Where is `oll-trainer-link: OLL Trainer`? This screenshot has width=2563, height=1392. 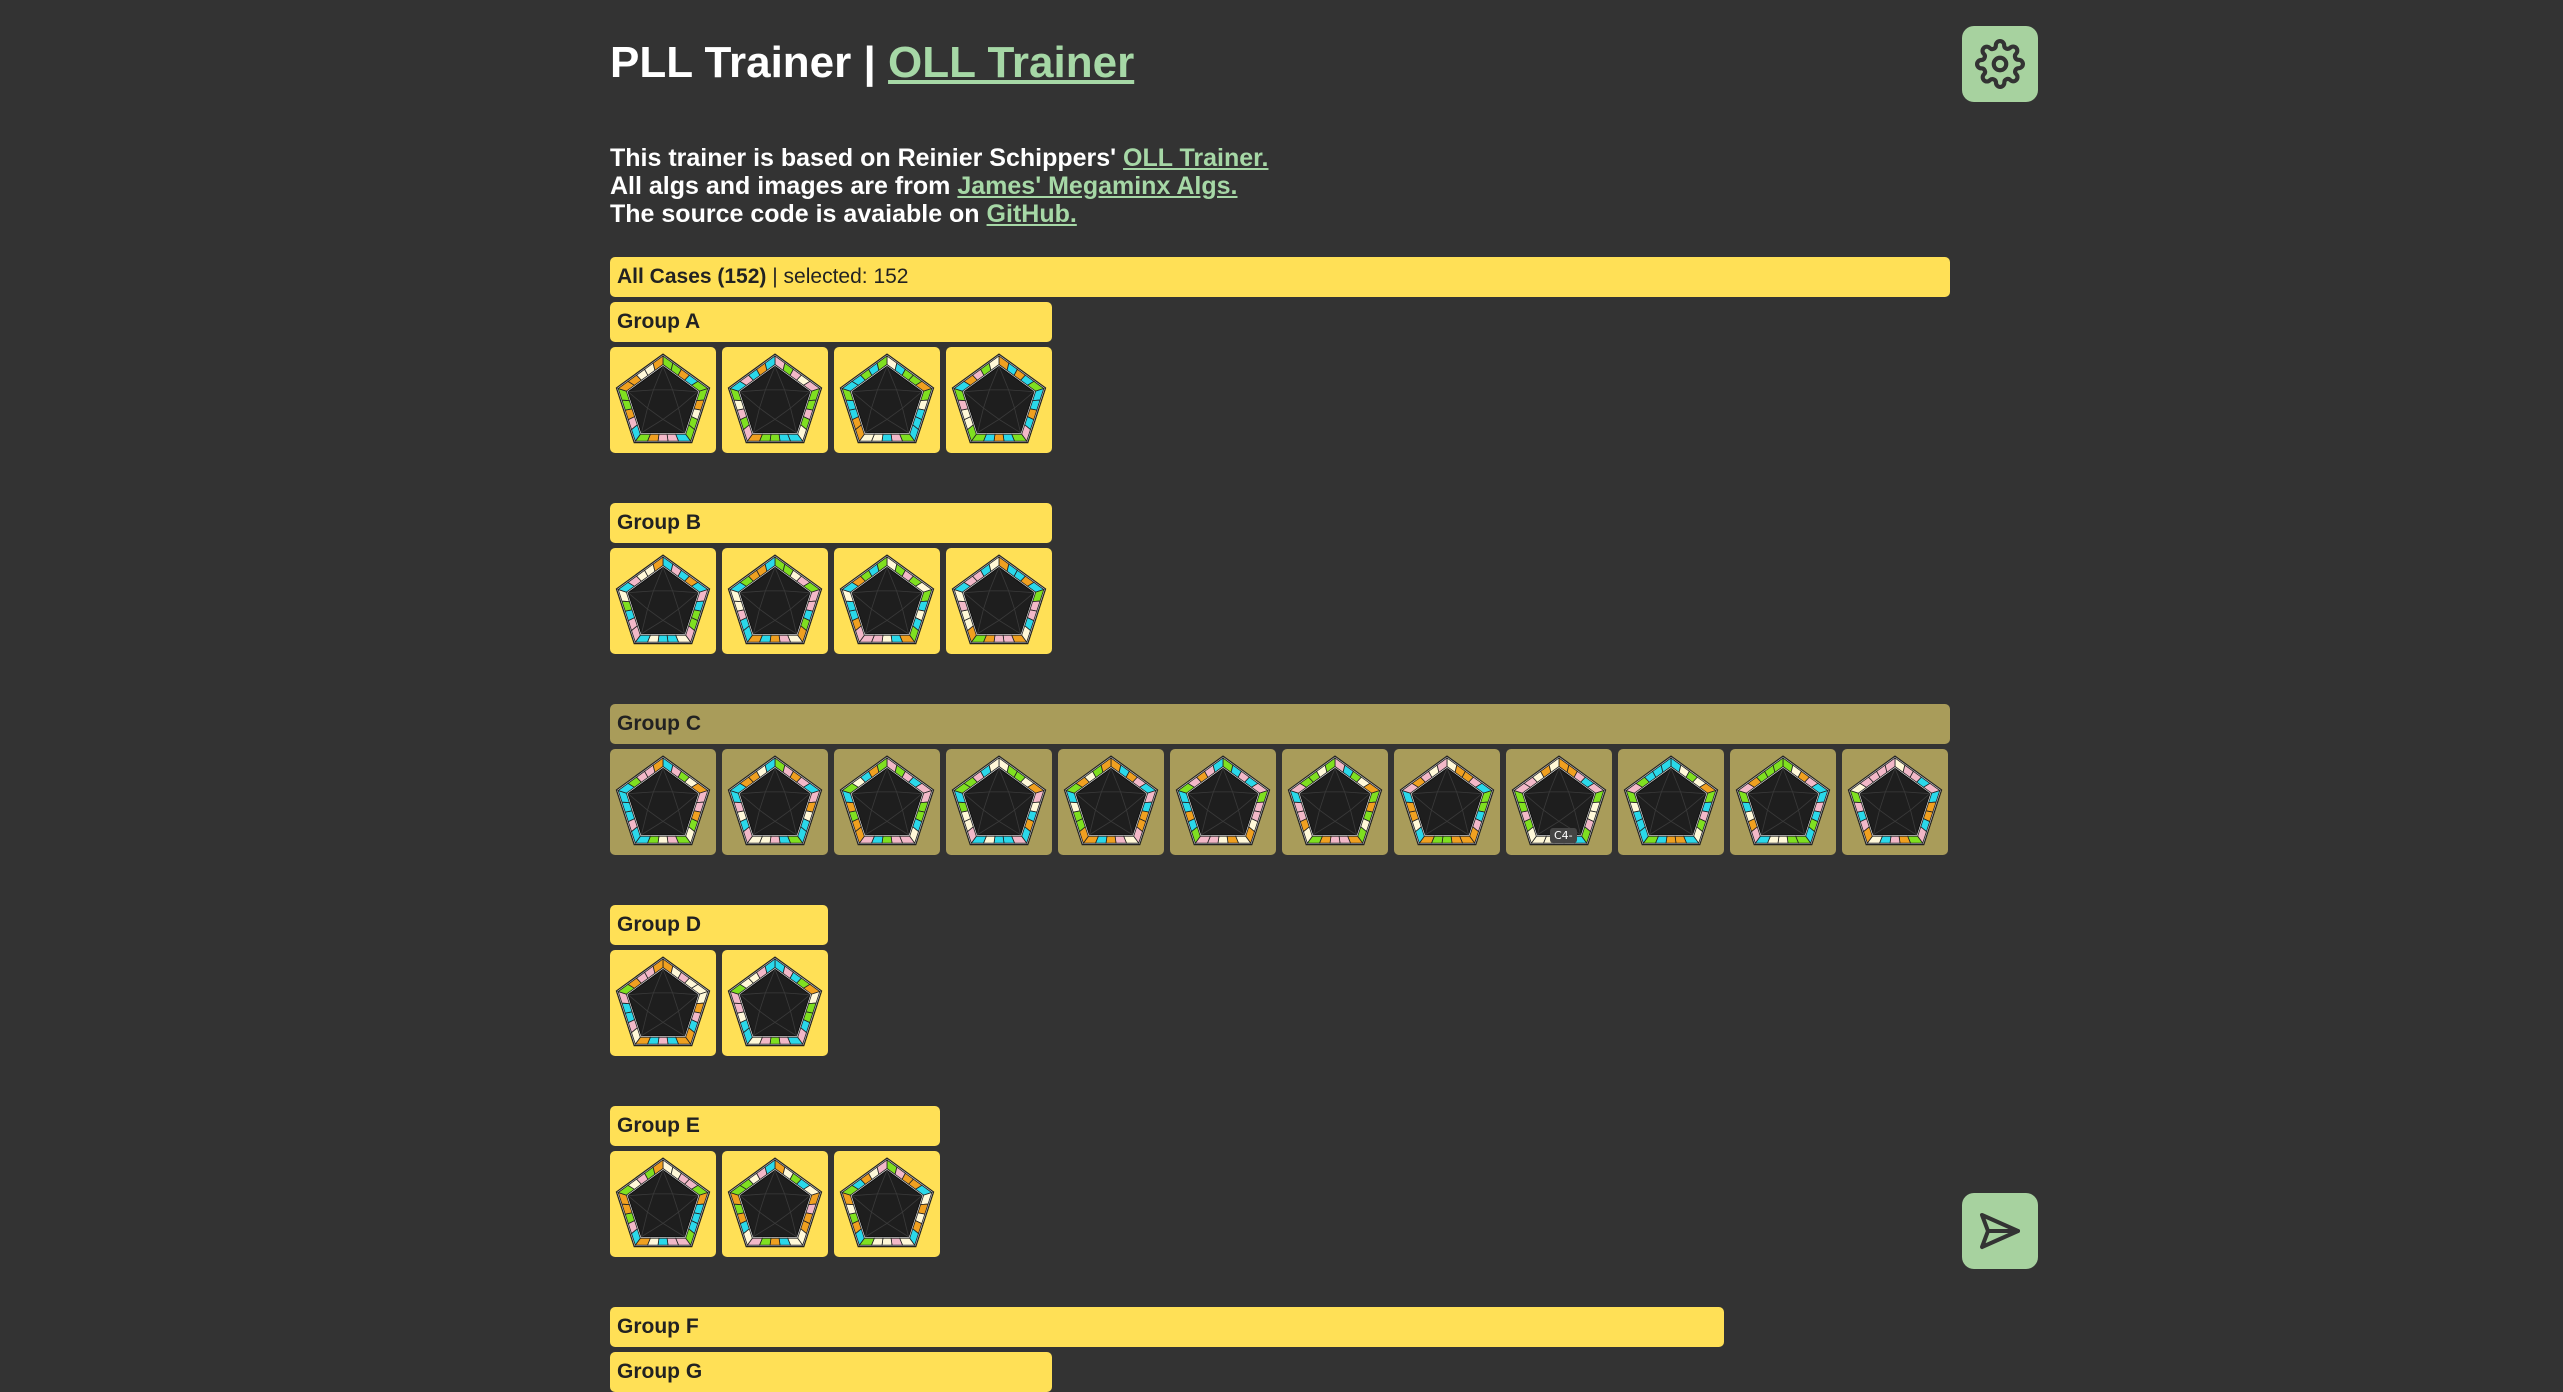
oll-trainer-link: OLL Trainer is located at coordinates (1011, 62).